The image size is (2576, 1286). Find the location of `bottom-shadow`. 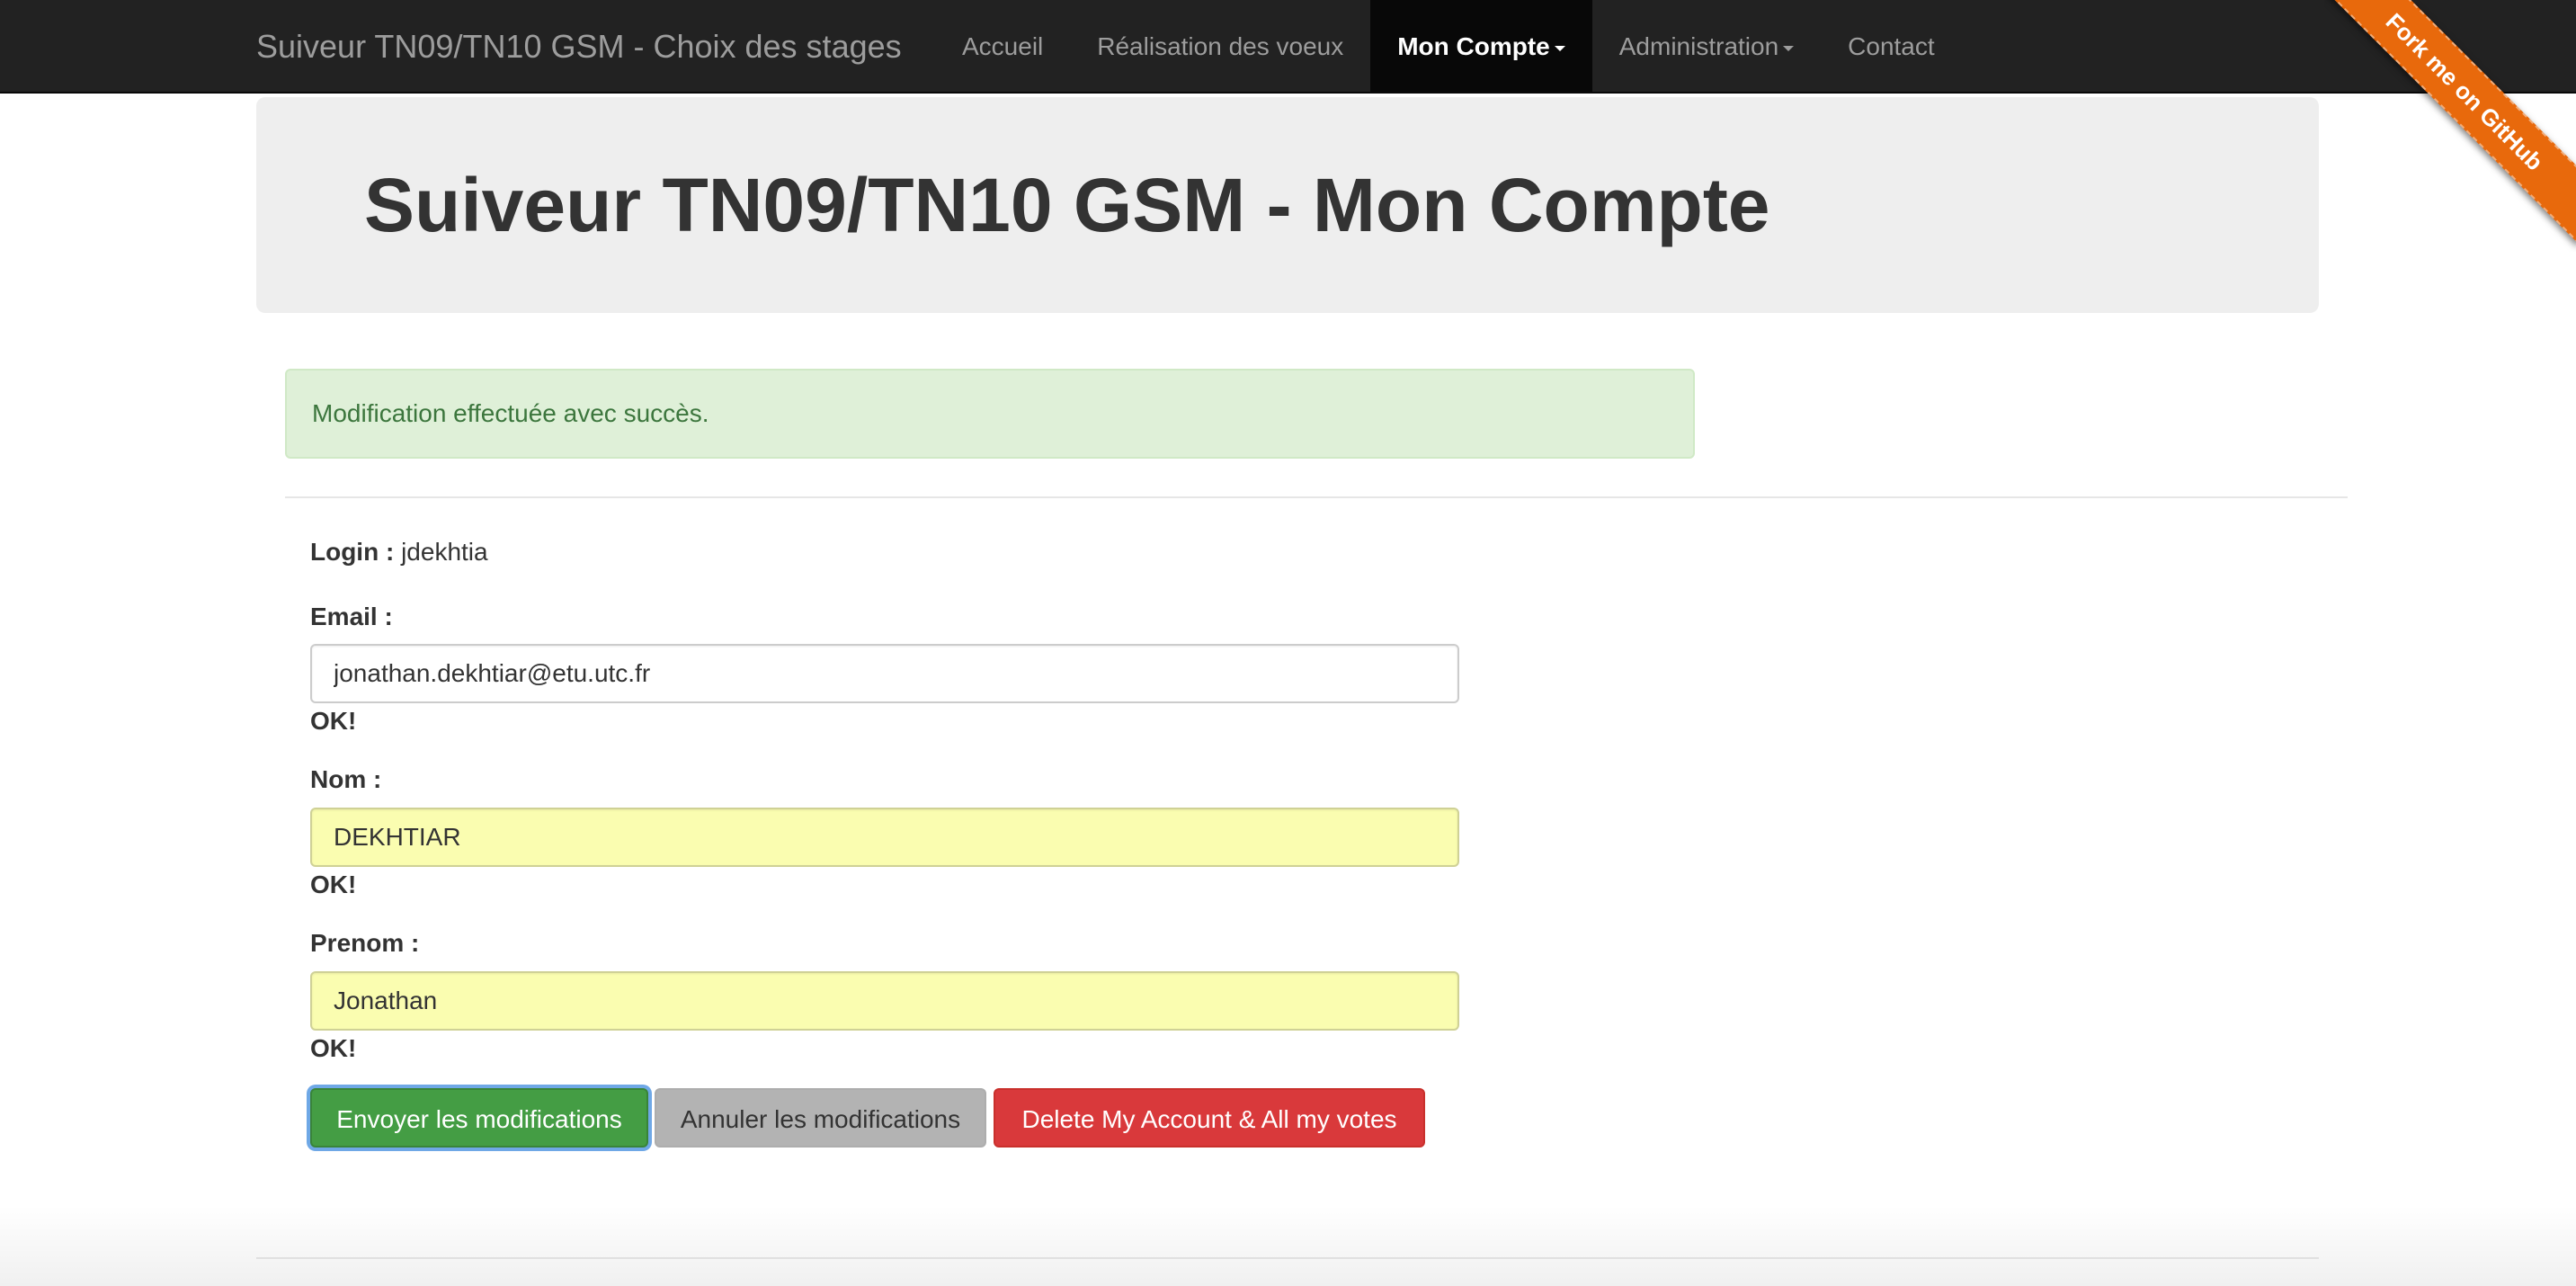

bottom-shadow is located at coordinates (1288, 1245).